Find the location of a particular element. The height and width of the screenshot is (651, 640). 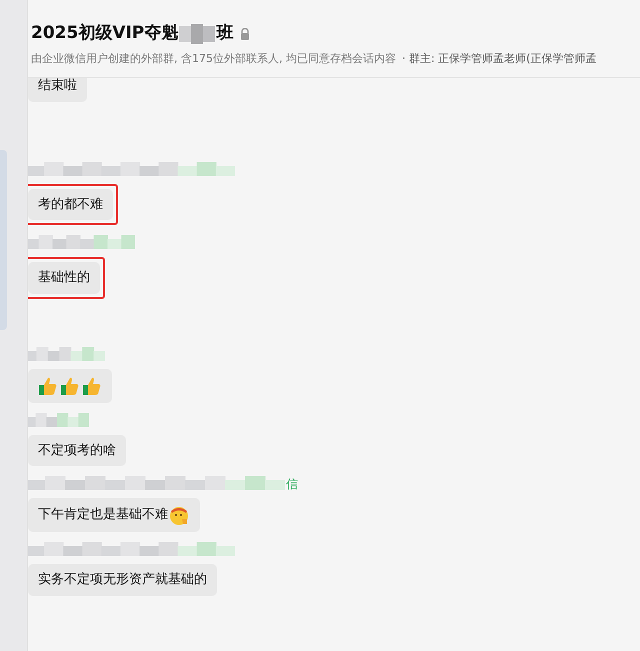

message-bubble: 下午肯定也是基础不难 is located at coordinates (114, 515).